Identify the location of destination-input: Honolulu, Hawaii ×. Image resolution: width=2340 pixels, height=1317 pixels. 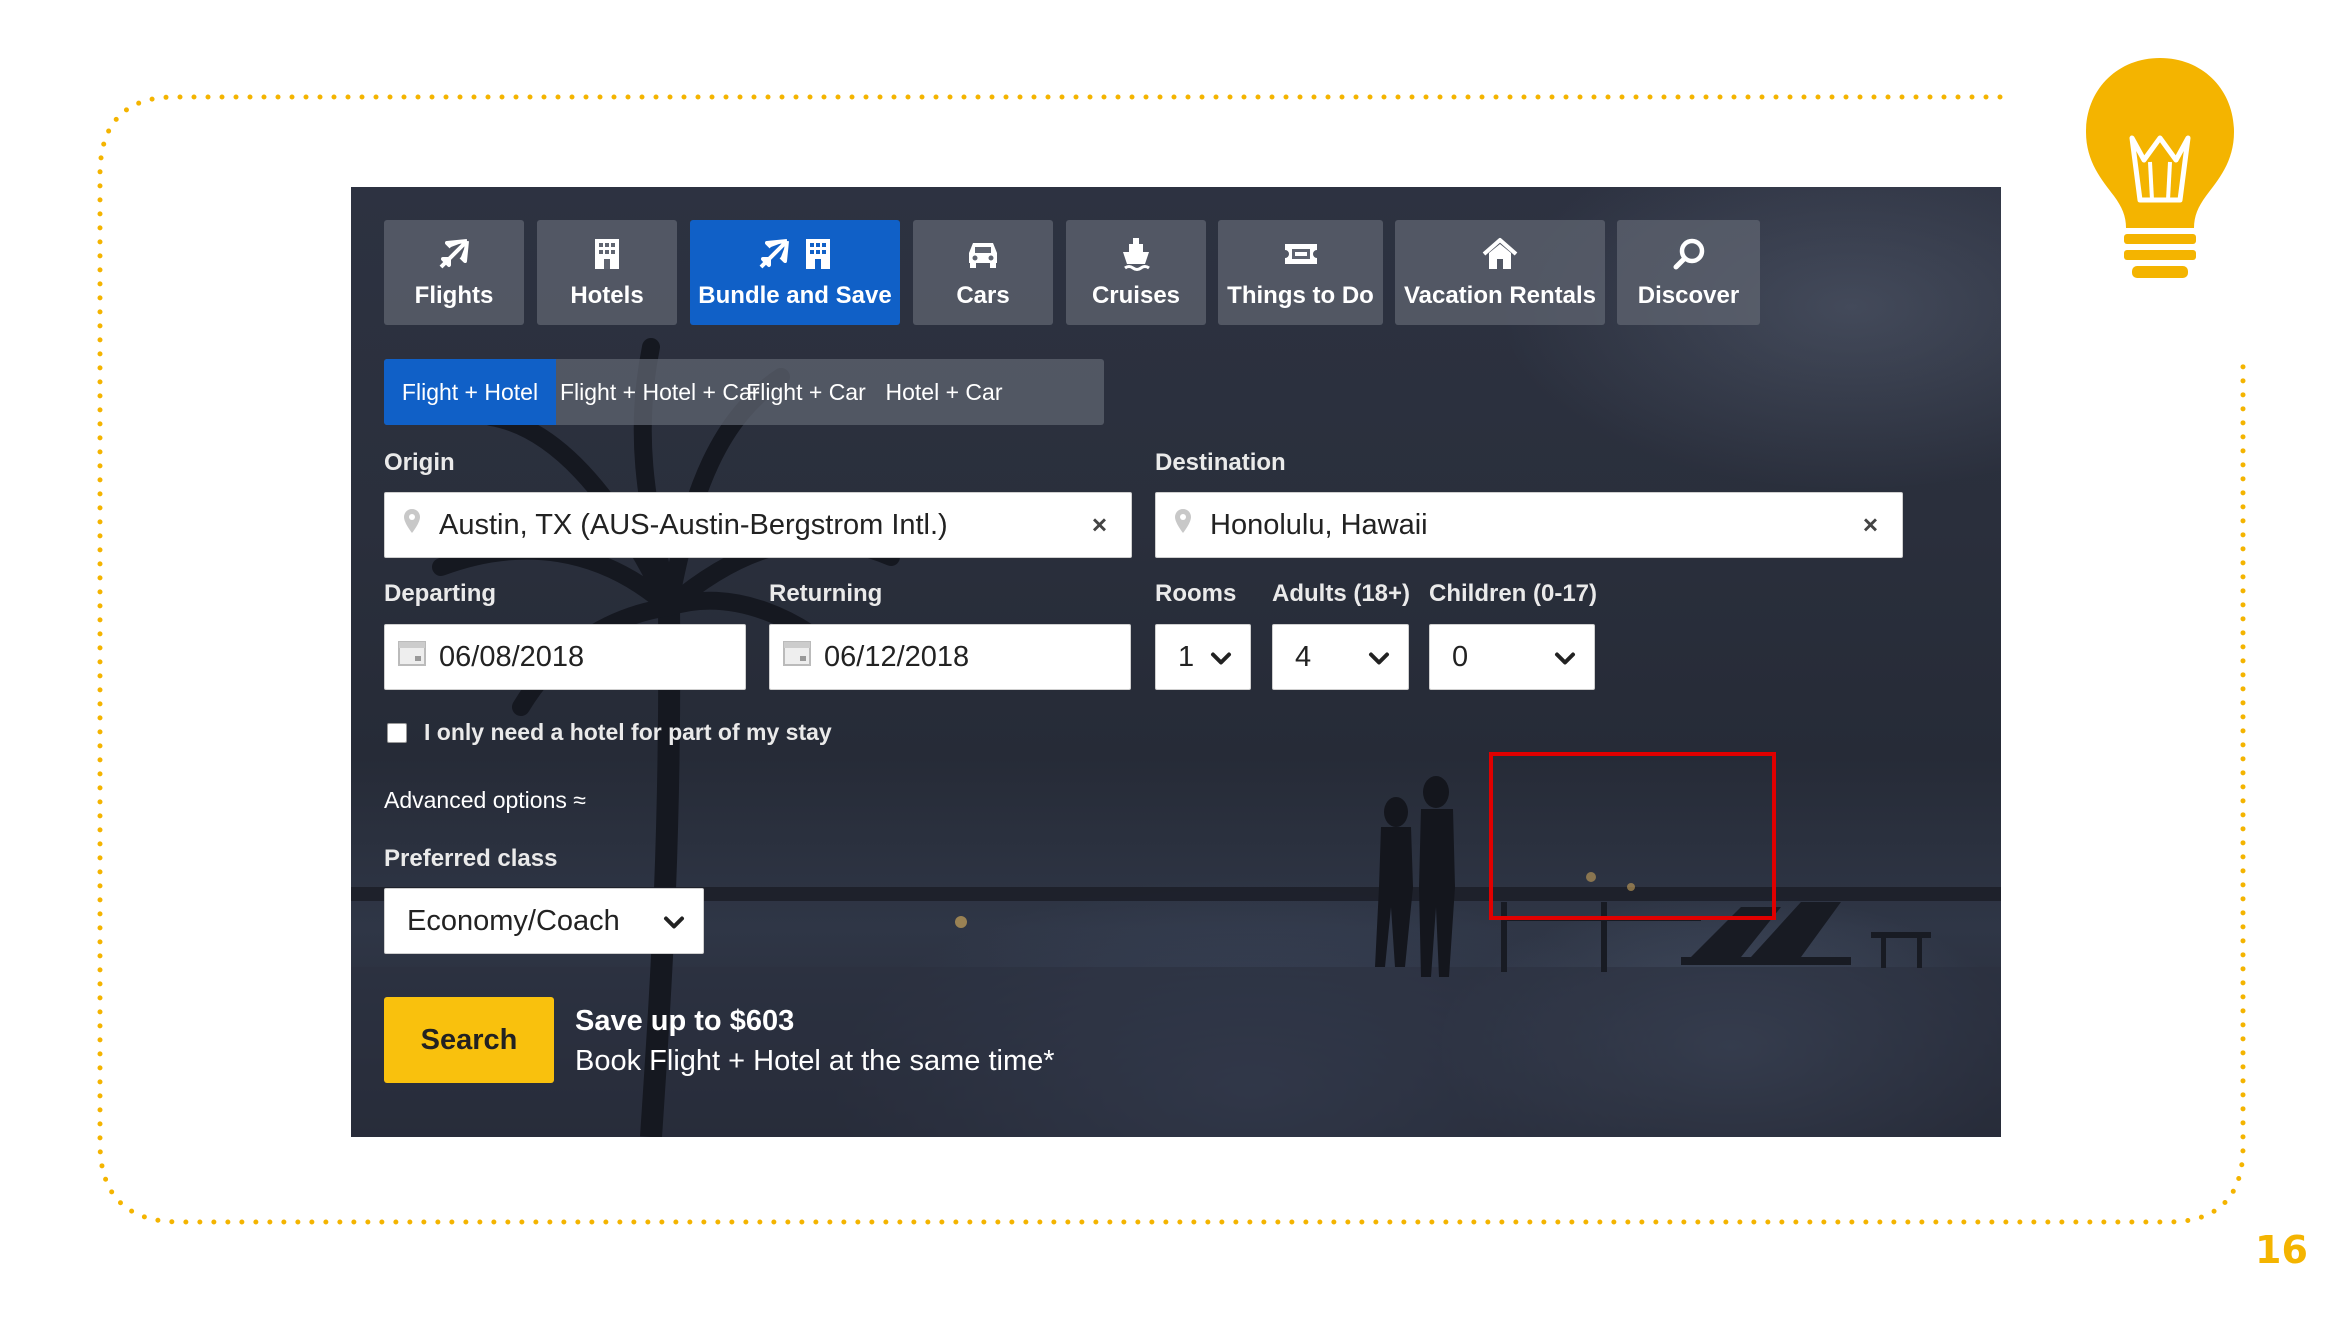
(1529, 525).